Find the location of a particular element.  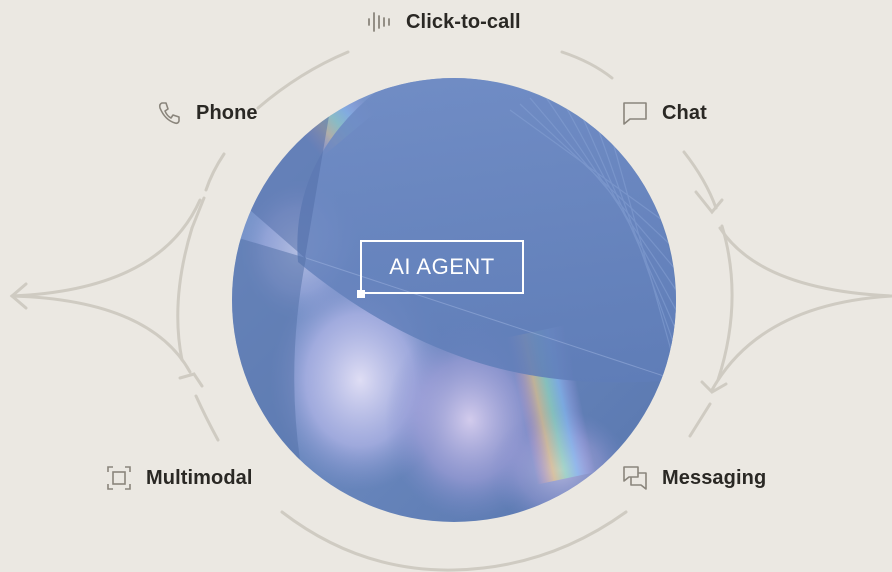

channel-multimodal: Multimodal is located at coordinates (179, 478).